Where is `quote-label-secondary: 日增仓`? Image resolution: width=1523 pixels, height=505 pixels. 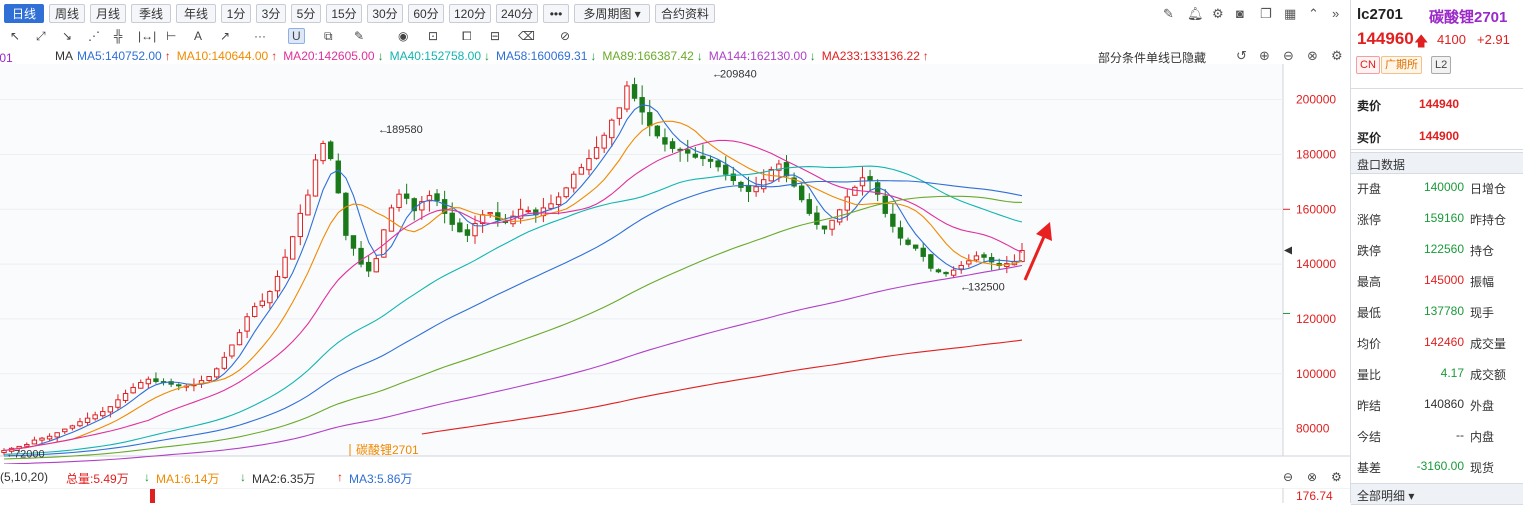
quote-label-secondary: 日增仓 is located at coordinates (1488, 189).